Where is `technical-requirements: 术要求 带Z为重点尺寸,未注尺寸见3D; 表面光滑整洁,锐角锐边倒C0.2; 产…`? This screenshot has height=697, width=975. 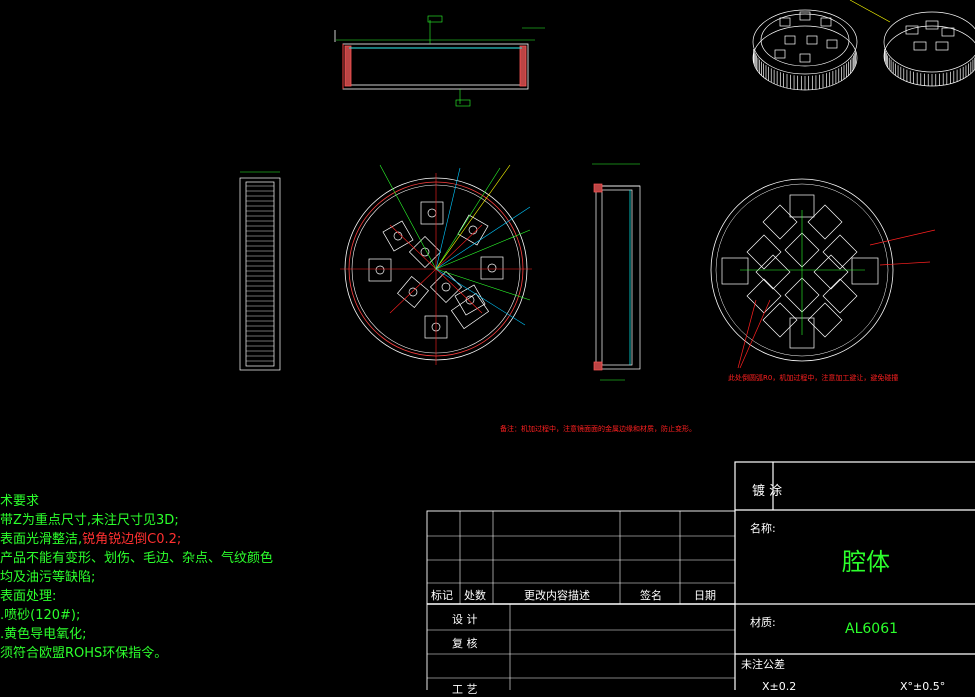 technical-requirements: 术要求 带Z为重点尺寸,未注尺寸见3D; 表面光滑整洁,锐角锐边倒C0.2; 产… is located at coordinates (136, 577).